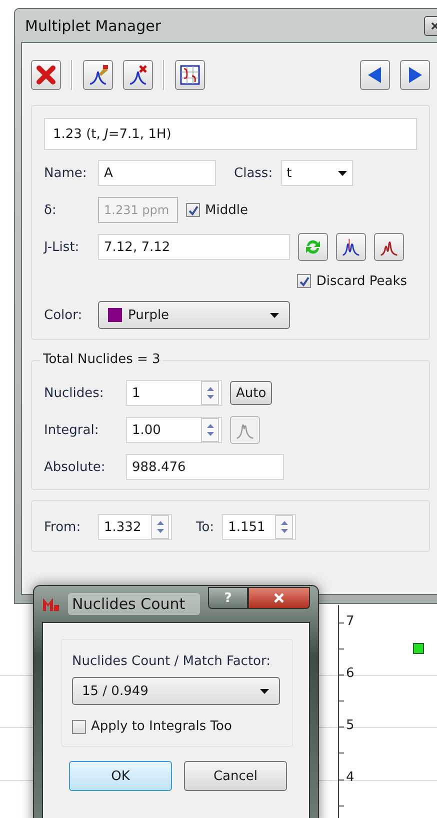  I want to click on grid-chart-icon, so click(190, 75).